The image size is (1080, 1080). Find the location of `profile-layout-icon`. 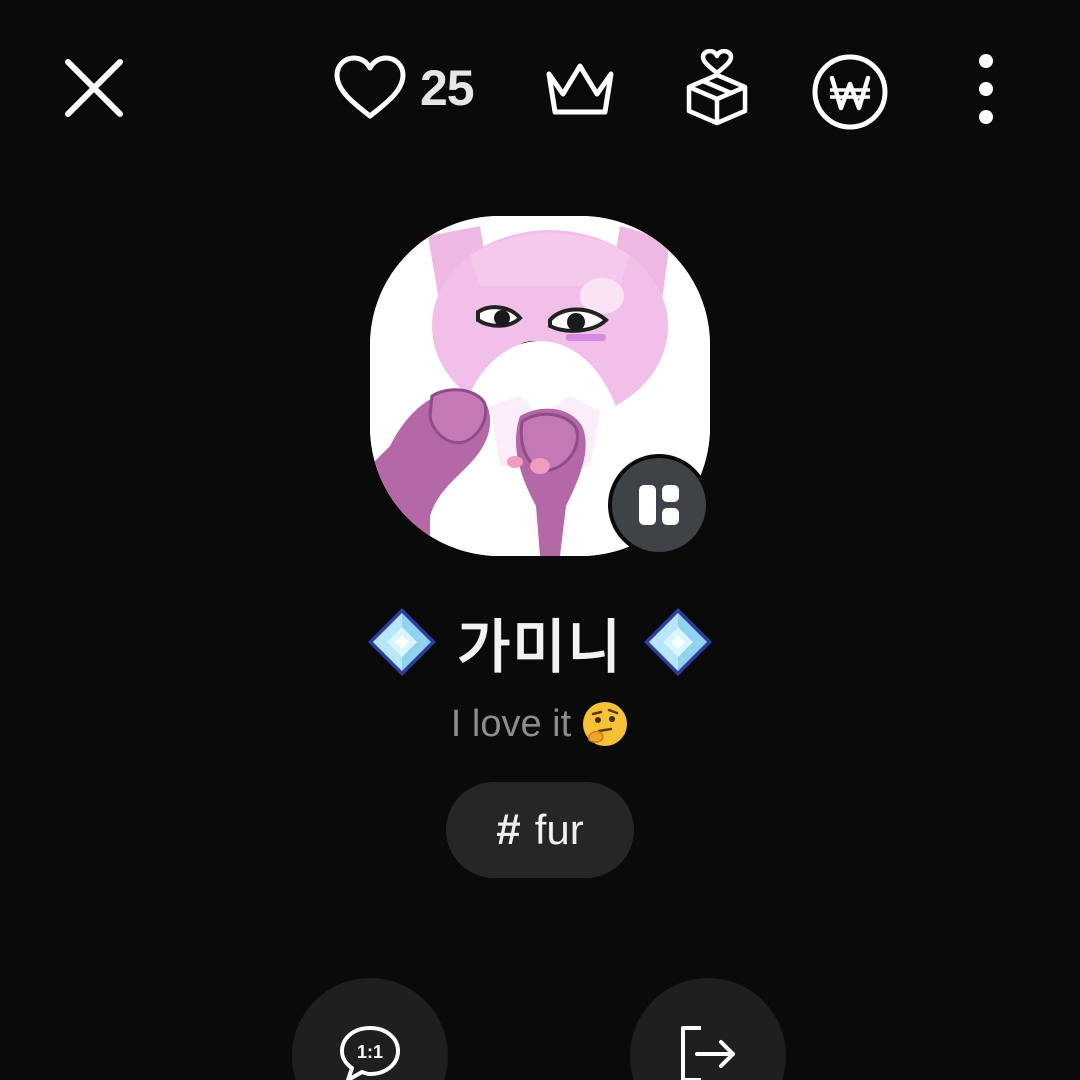

profile-layout-icon is located at coordinates (659, 505).